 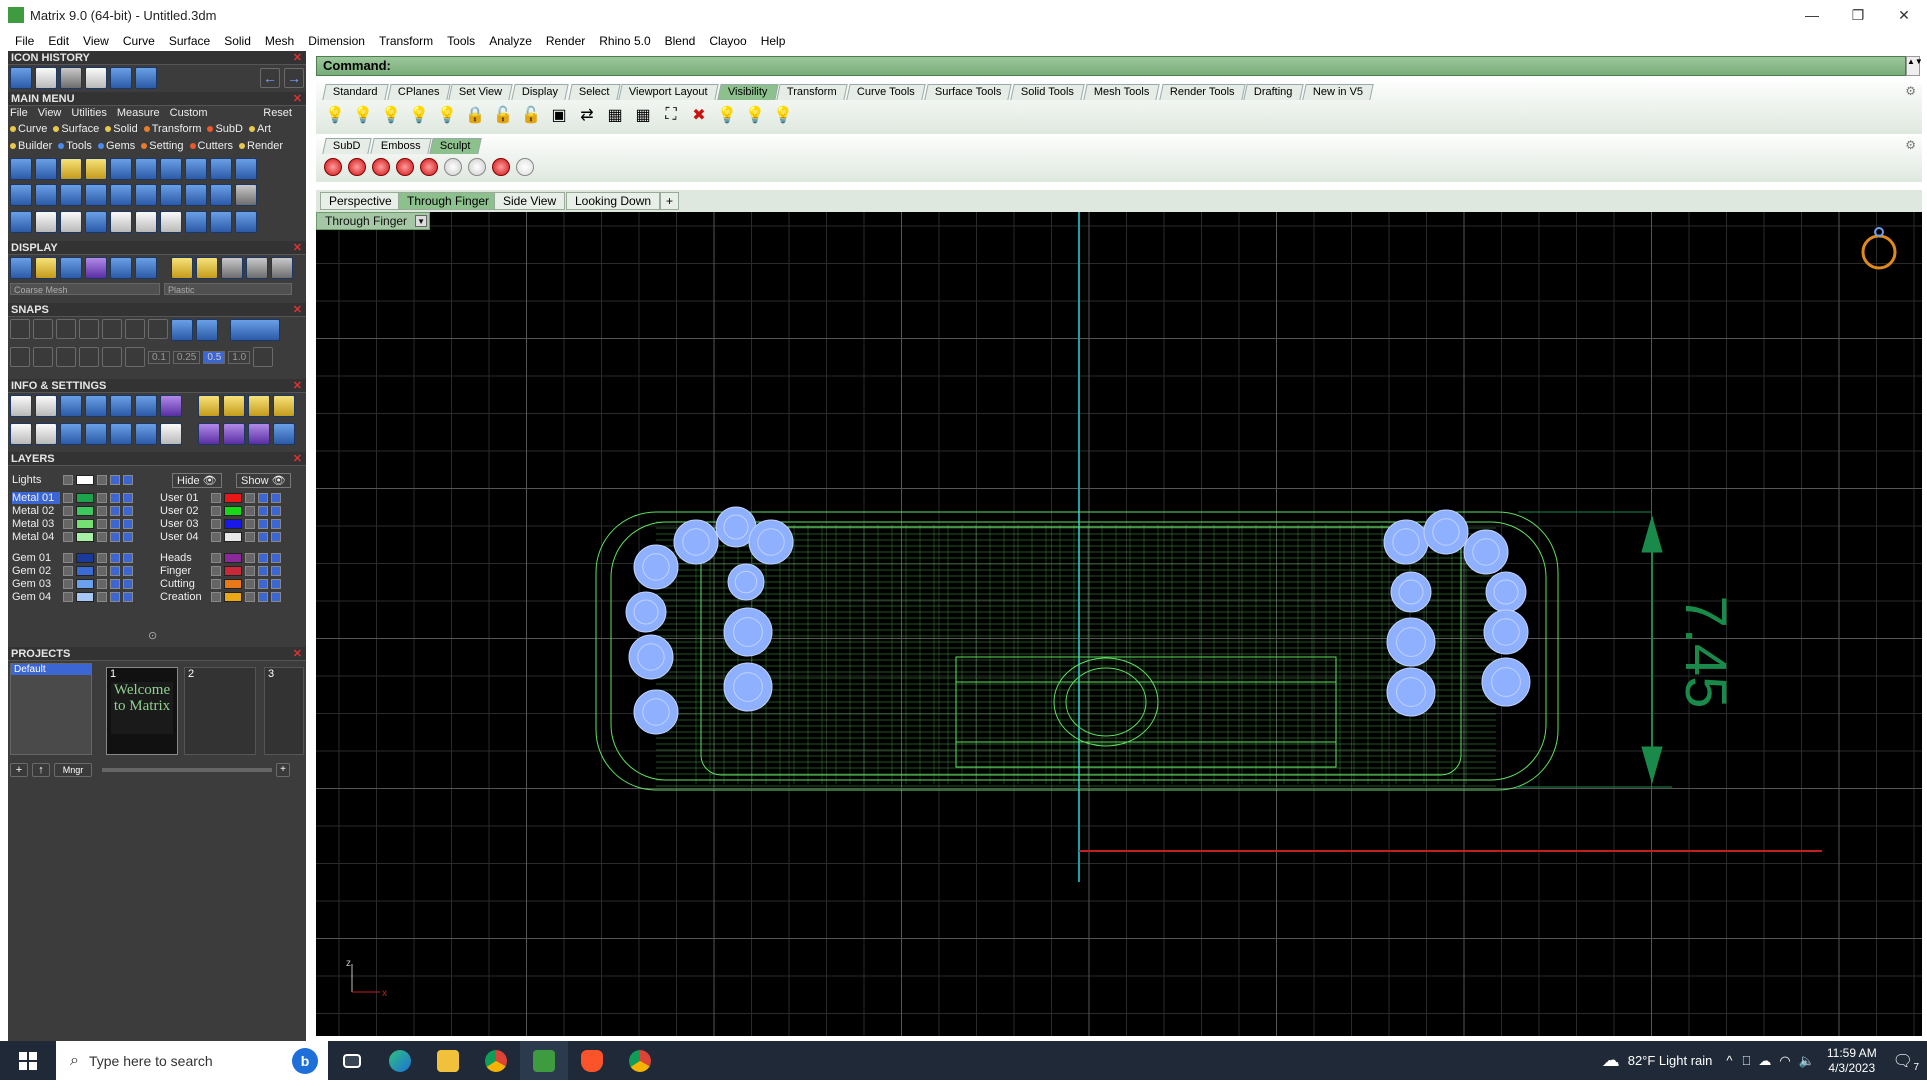 I want to click on tab-viewport-layout: Viewport Layout, so click(x=668, y=92).